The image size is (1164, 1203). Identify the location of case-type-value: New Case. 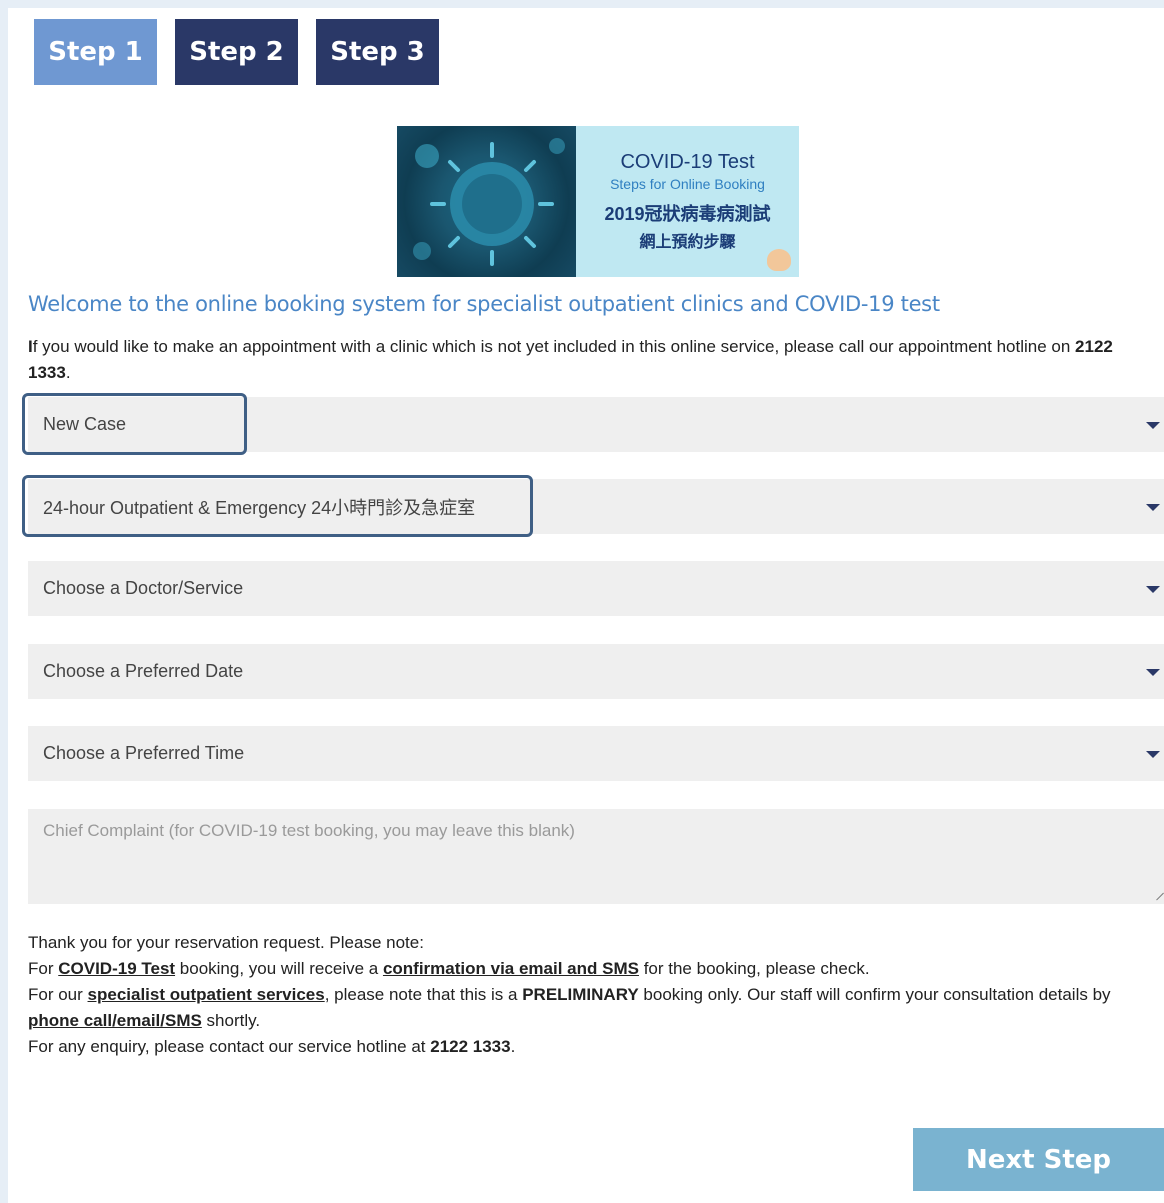
(85, 424).